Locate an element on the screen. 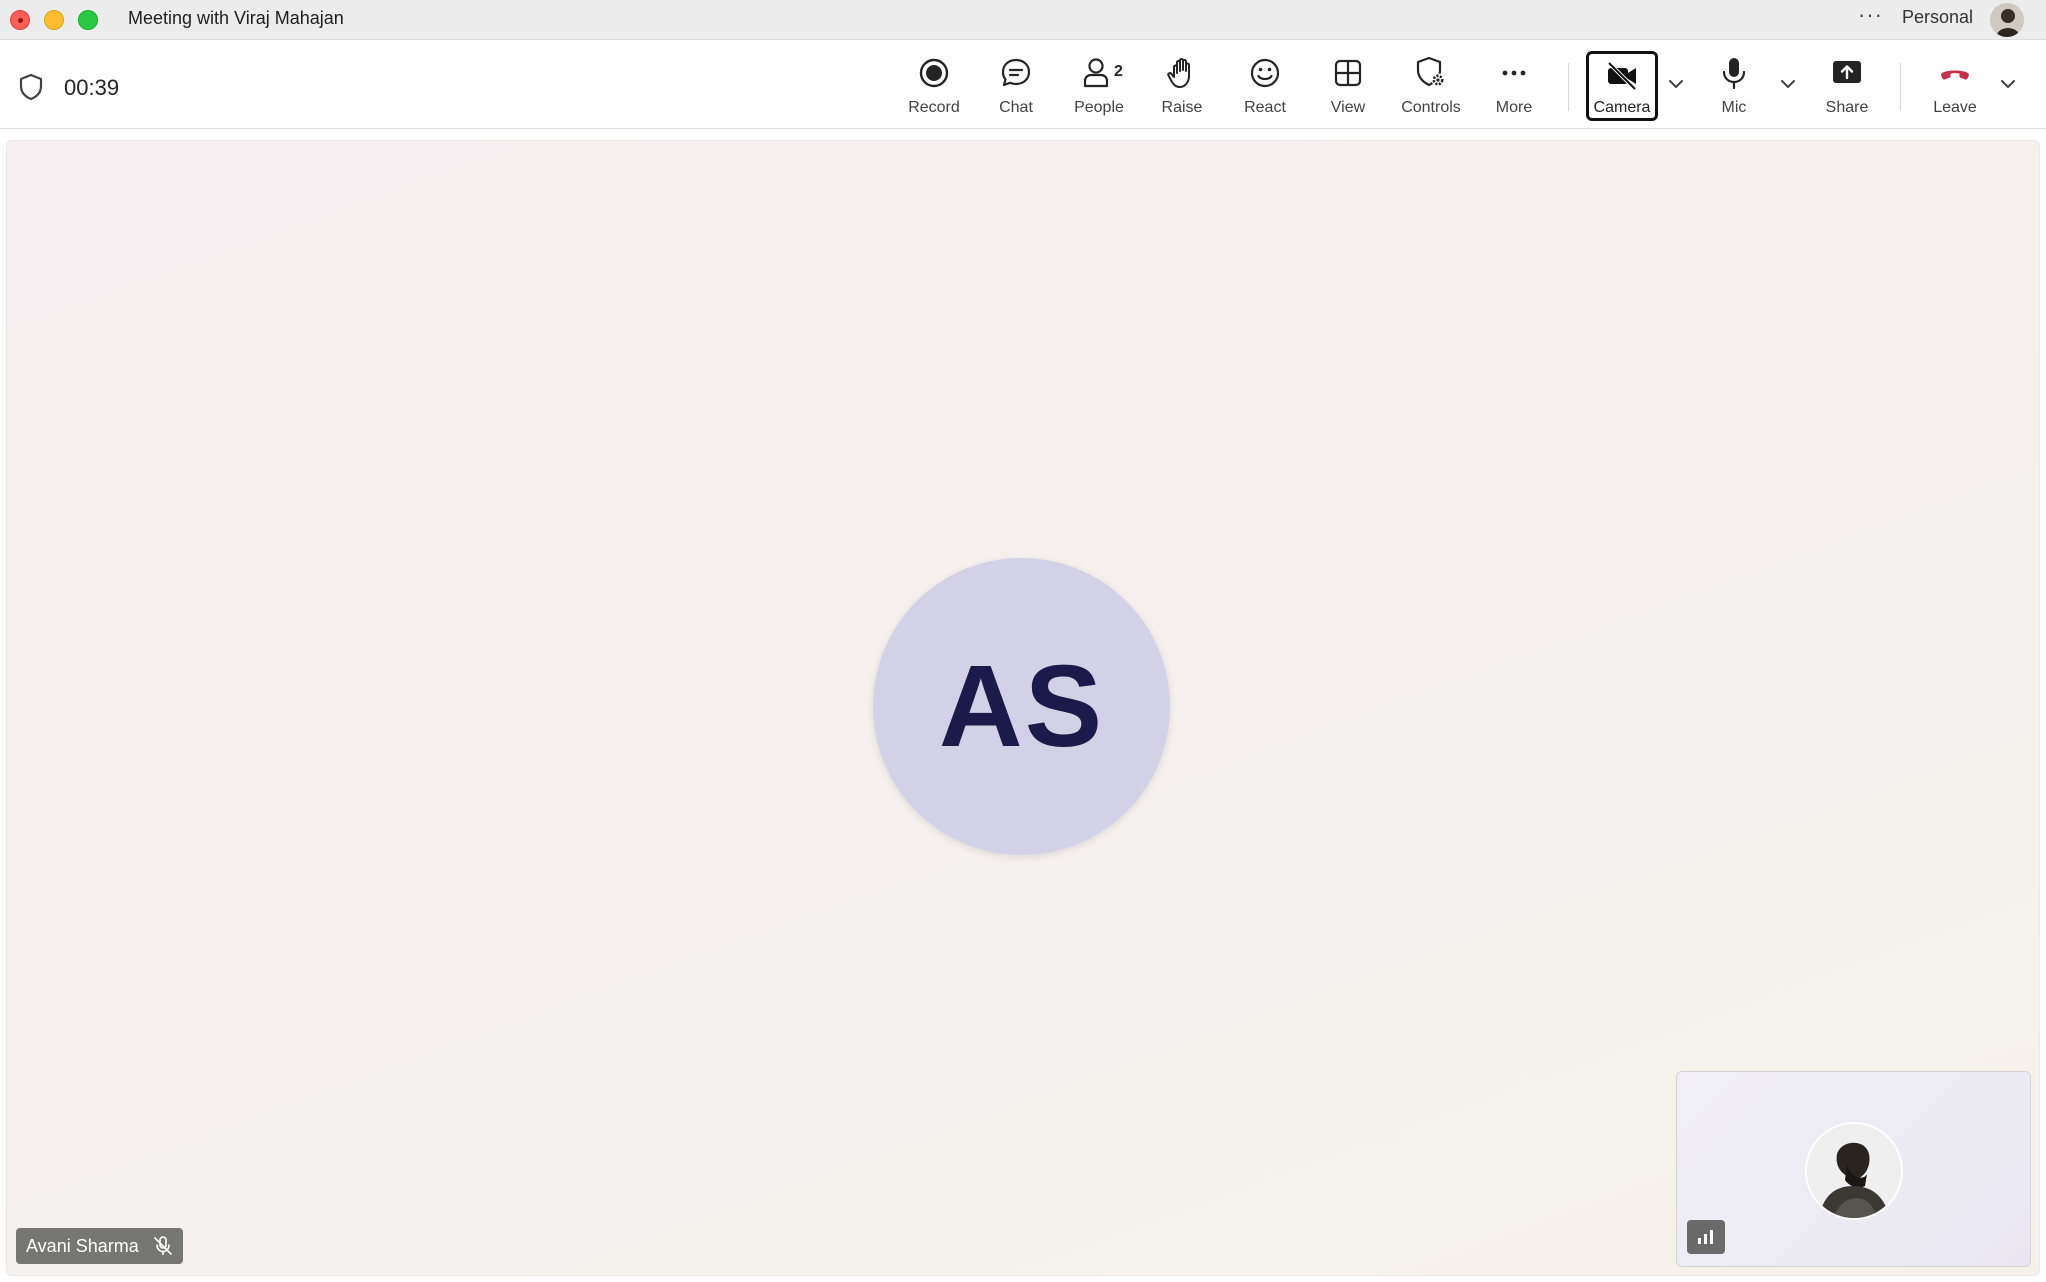 The image size is (2046, 1282). participant-initials: AS is located at coordinates (1021, 706).